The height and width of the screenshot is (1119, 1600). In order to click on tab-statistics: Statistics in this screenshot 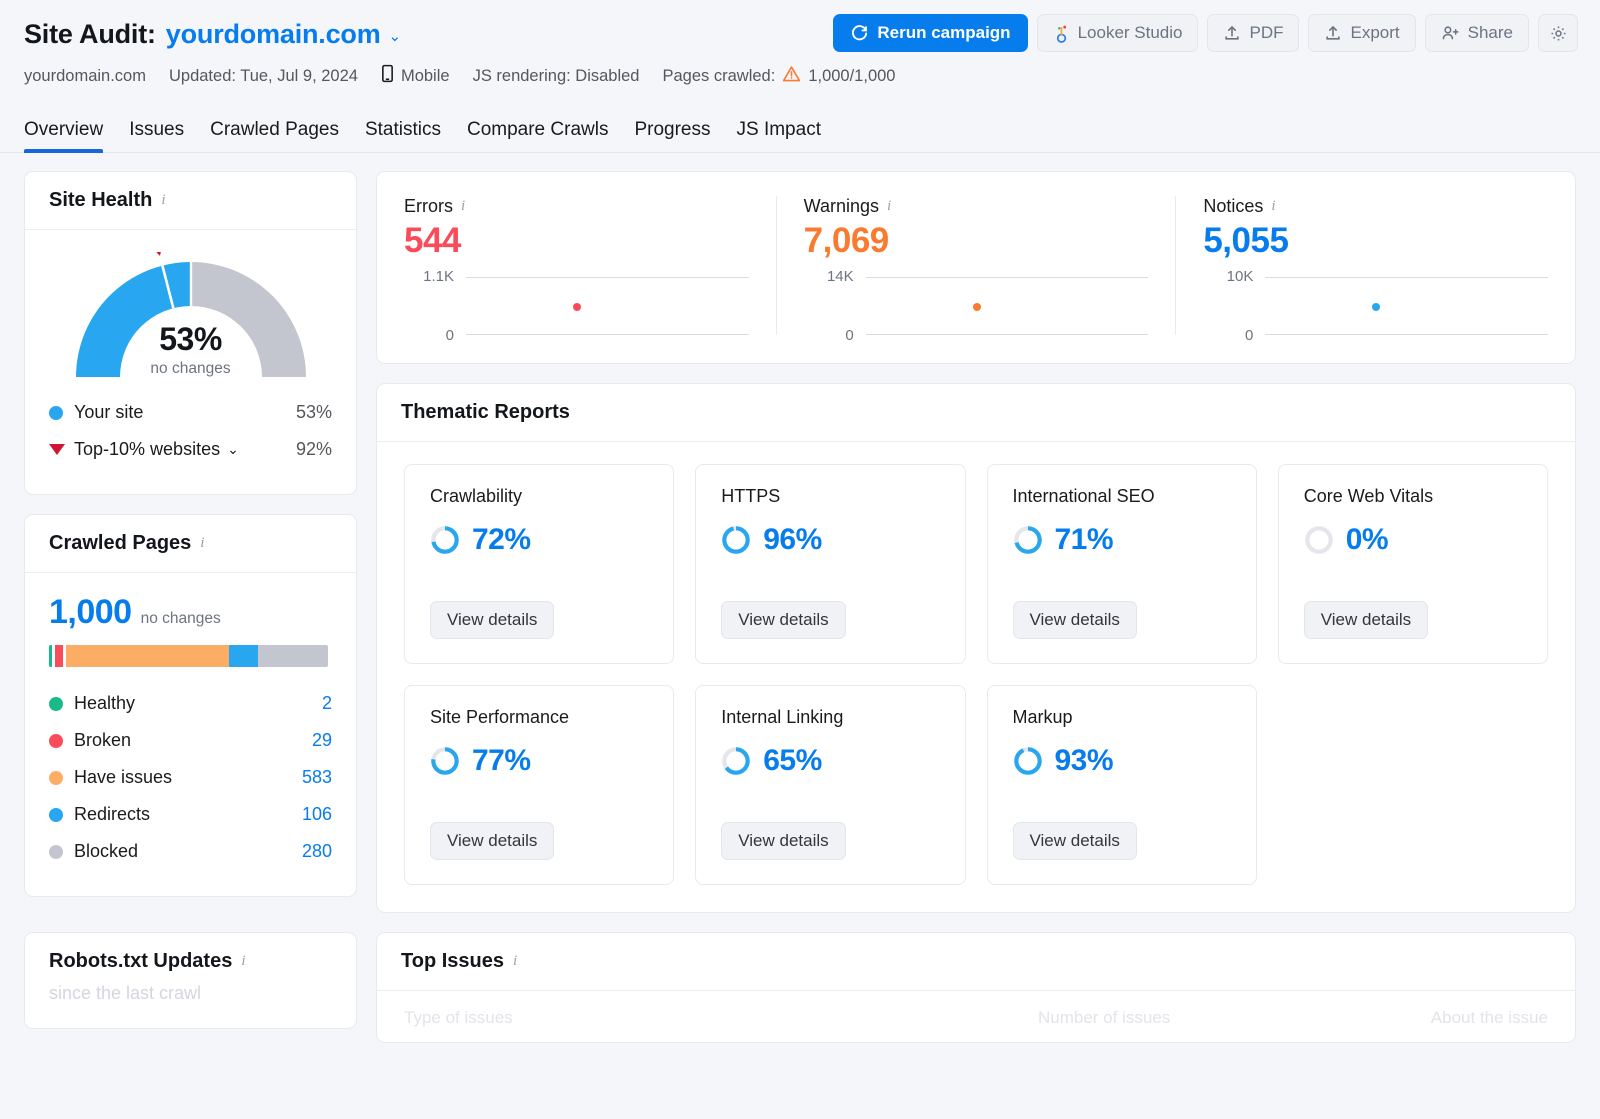, I will do `click(403, 135)`.